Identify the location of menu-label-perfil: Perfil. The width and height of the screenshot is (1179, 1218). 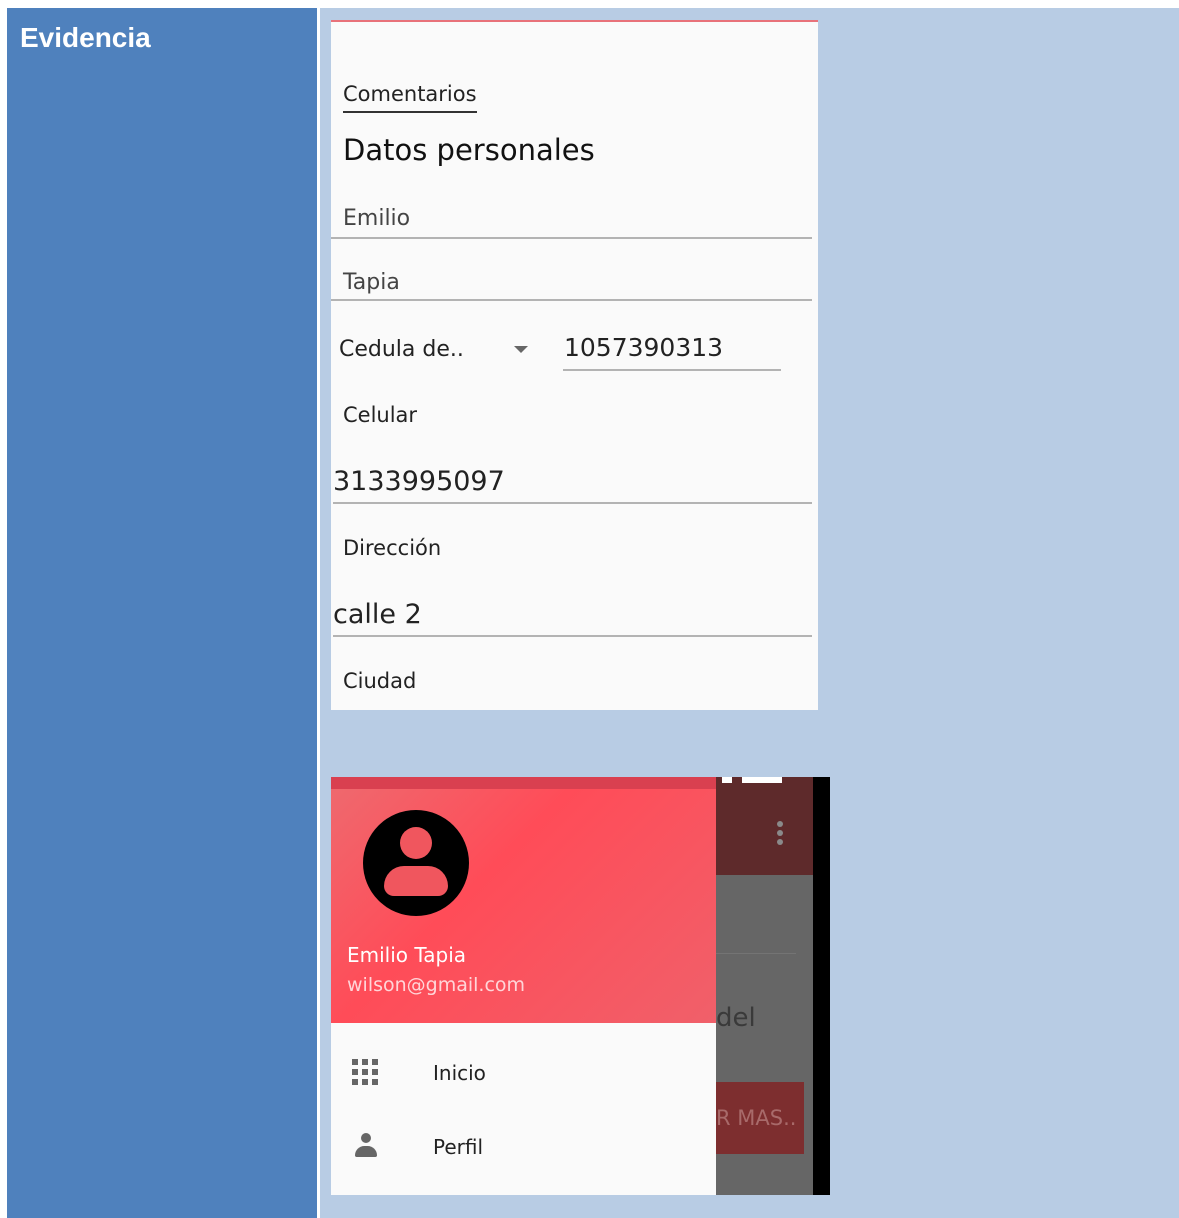
(458, 1147).